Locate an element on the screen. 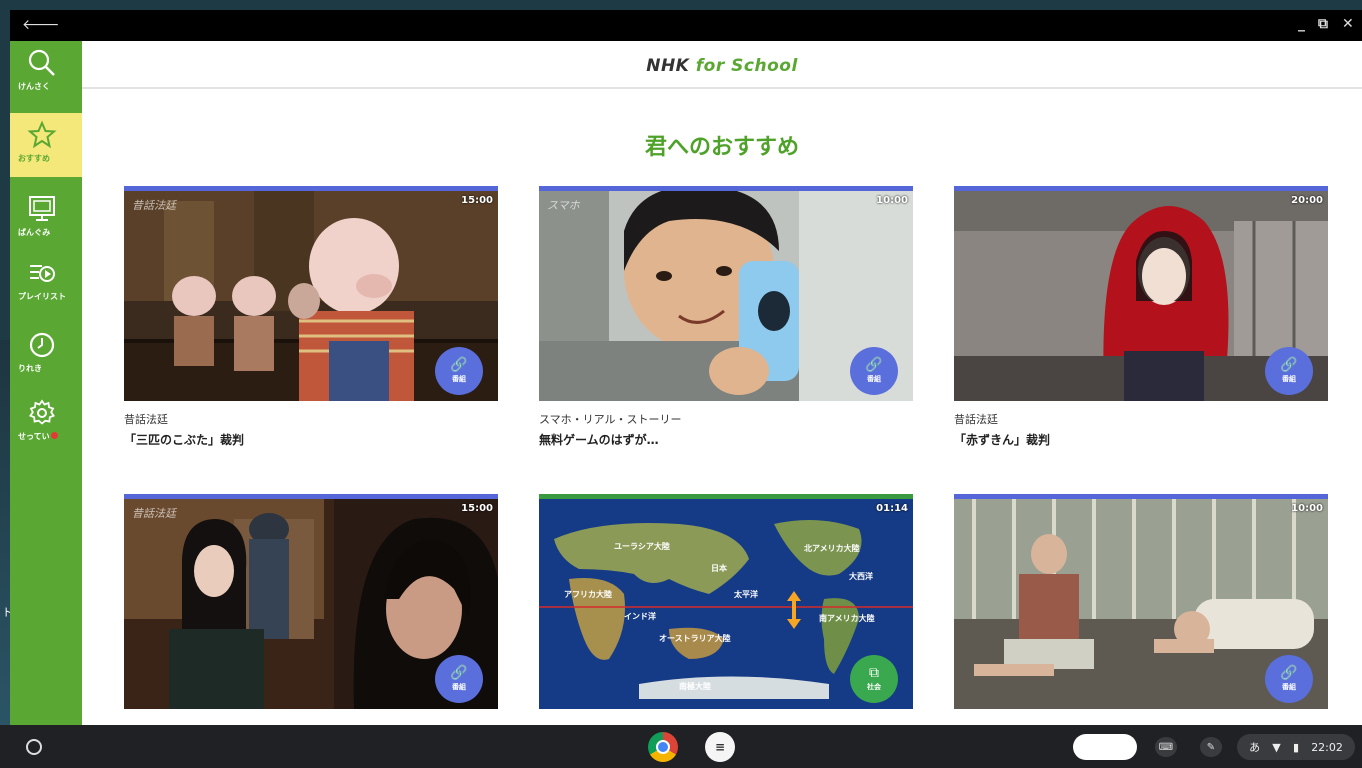 The image size is (1362, 768). status-area: あ ▼ ▮ 22:02 is located at coordinates (1296, 747).